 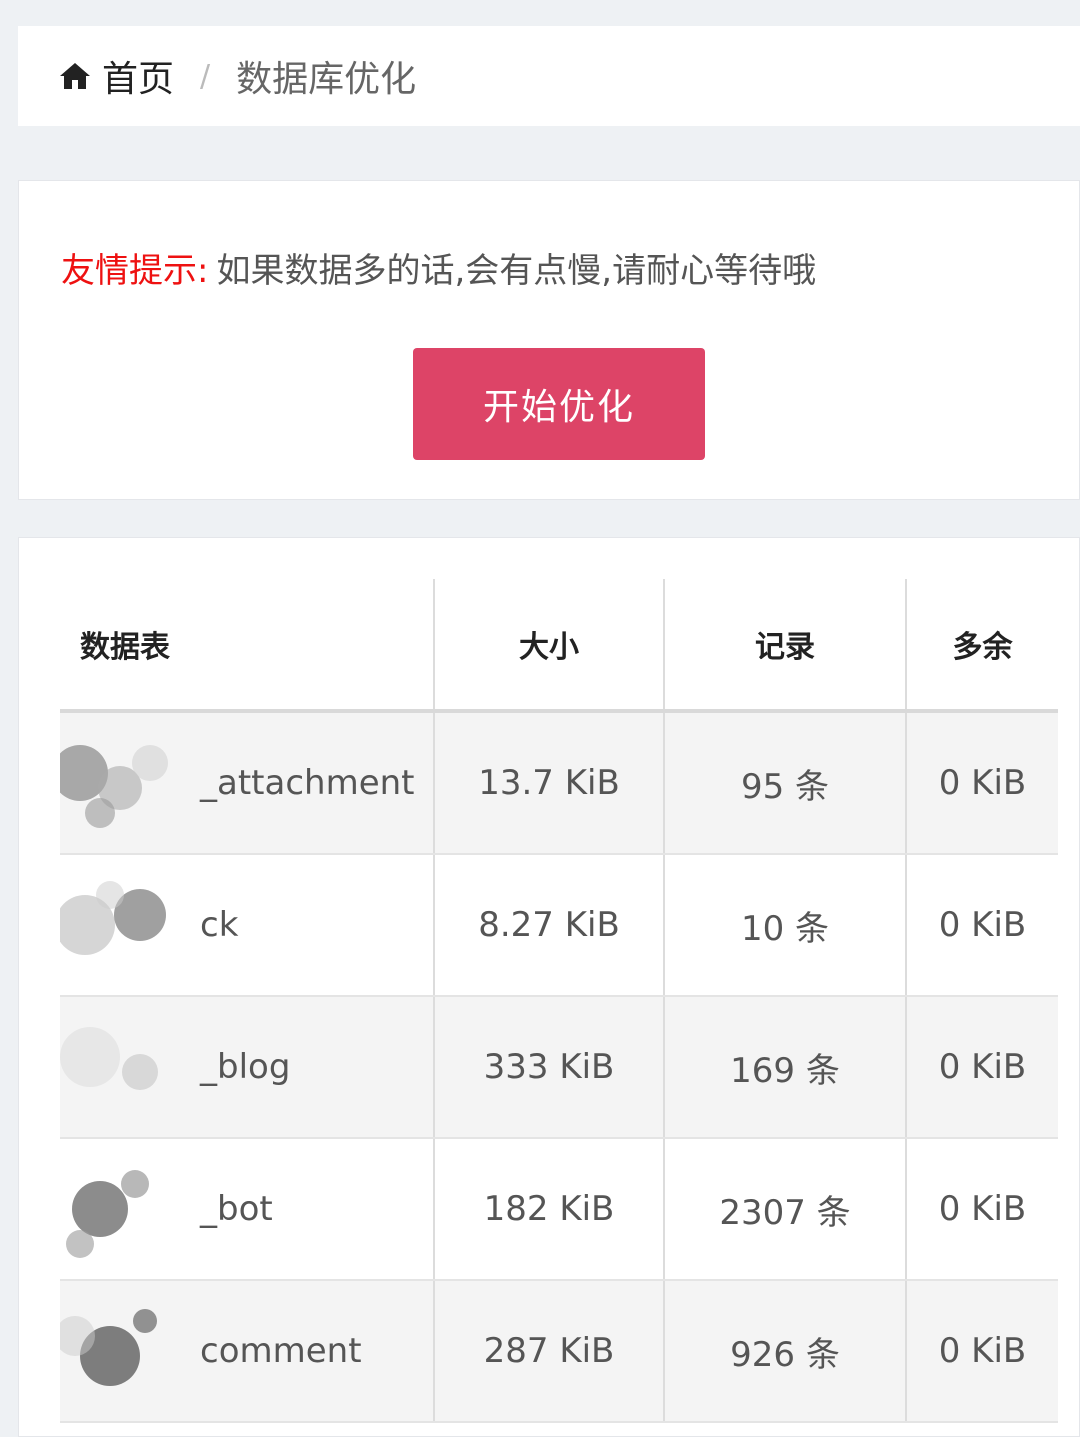 What do you see at coordinates (548, 783) in the screenshot?
I see `size-cell: 13.7 KiB` at bounding box center [548, 783].